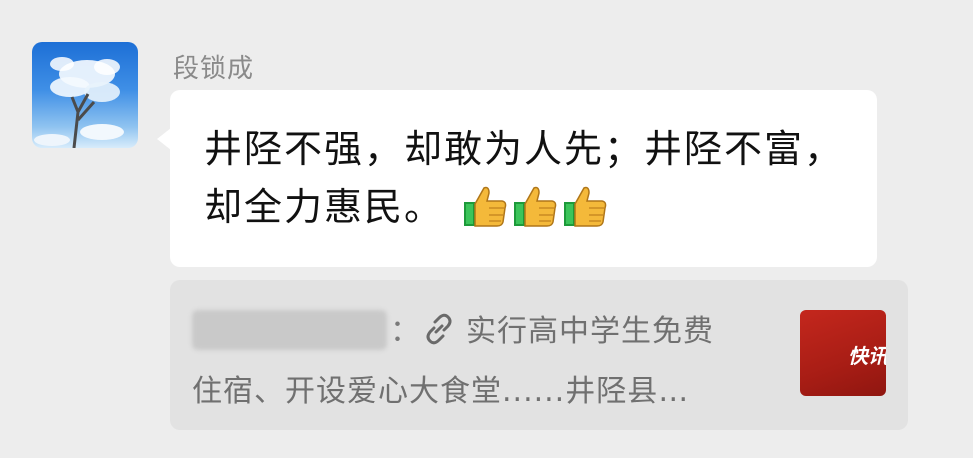  Describe the element at coordinates (590, 331) in the screenshot. I see `quote-title-line1: 实行高中学生免费` at that location.